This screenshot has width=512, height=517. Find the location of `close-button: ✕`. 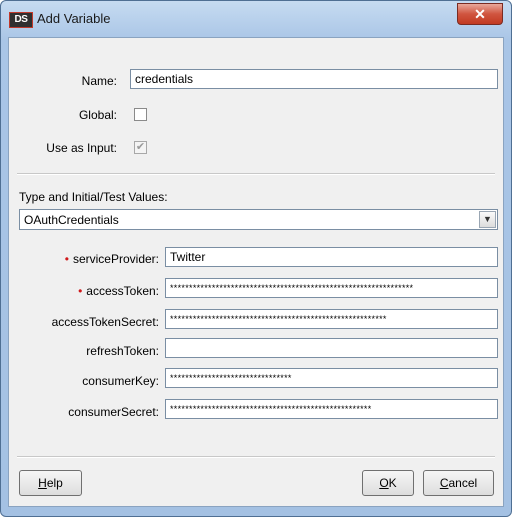

close-button: ✕ is located at coordinates (480, 14).